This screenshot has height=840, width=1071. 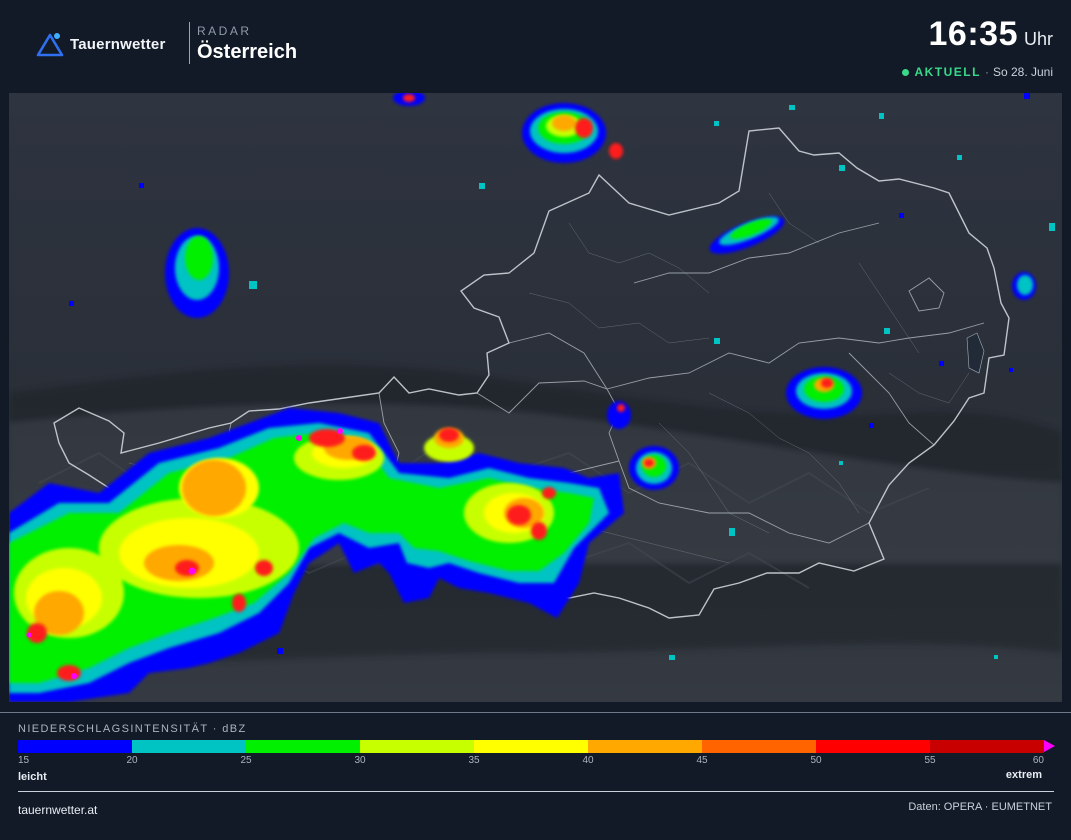 What do you see at coordinates (535, 712) in the screenshot?
I see `legend-divider` at bounding box center [535, 712].